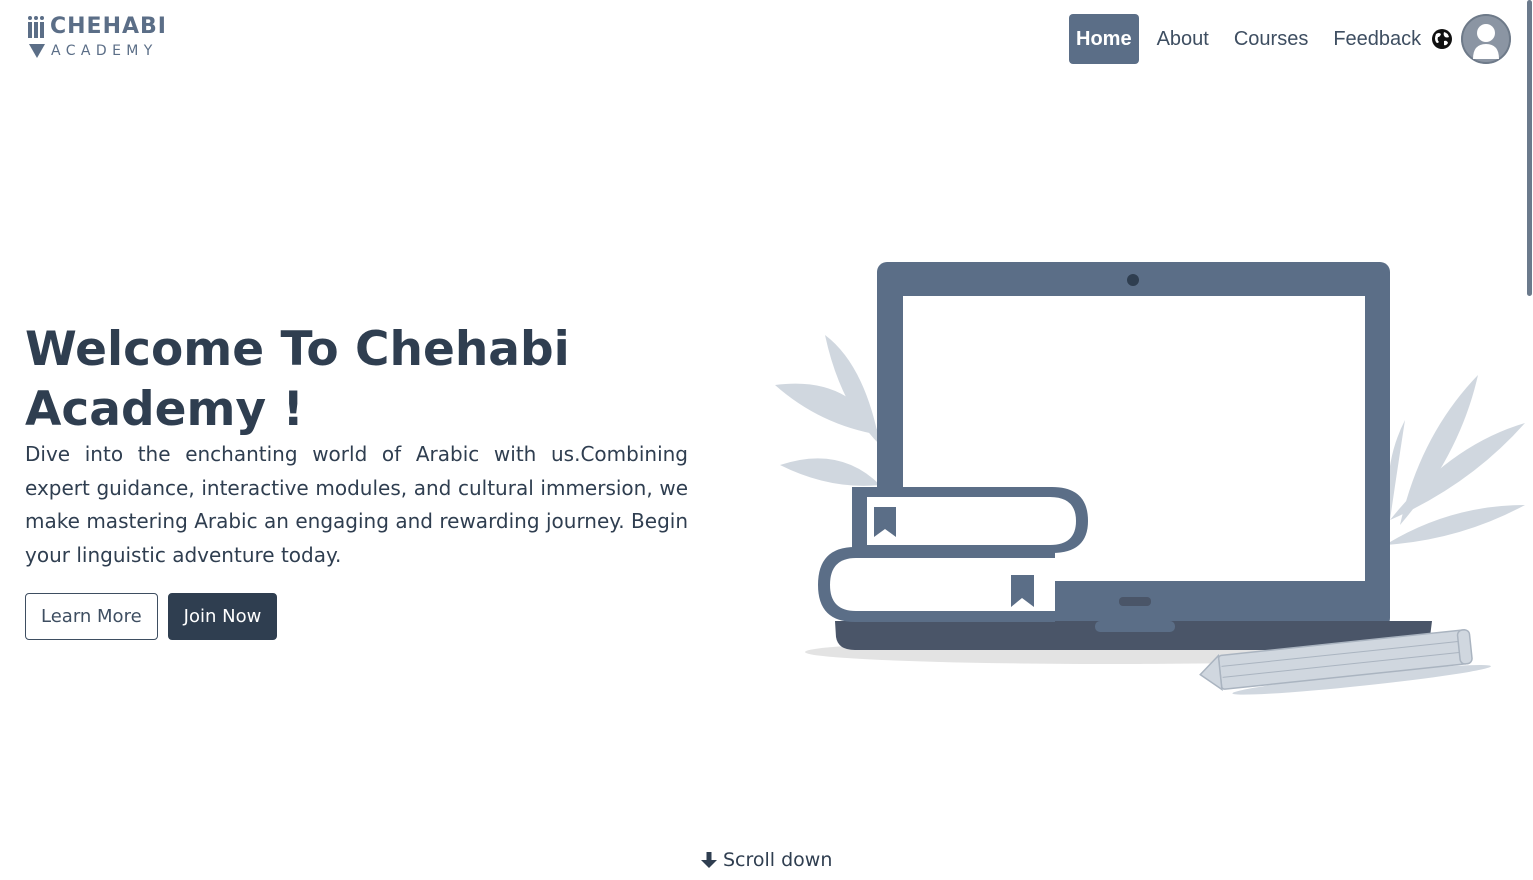 The image size is (1533, 880). What do you see at coordinates (108, 26) in the screenshot?
I see `logo-title: CHEHABI` at bounding box center [108, 26].